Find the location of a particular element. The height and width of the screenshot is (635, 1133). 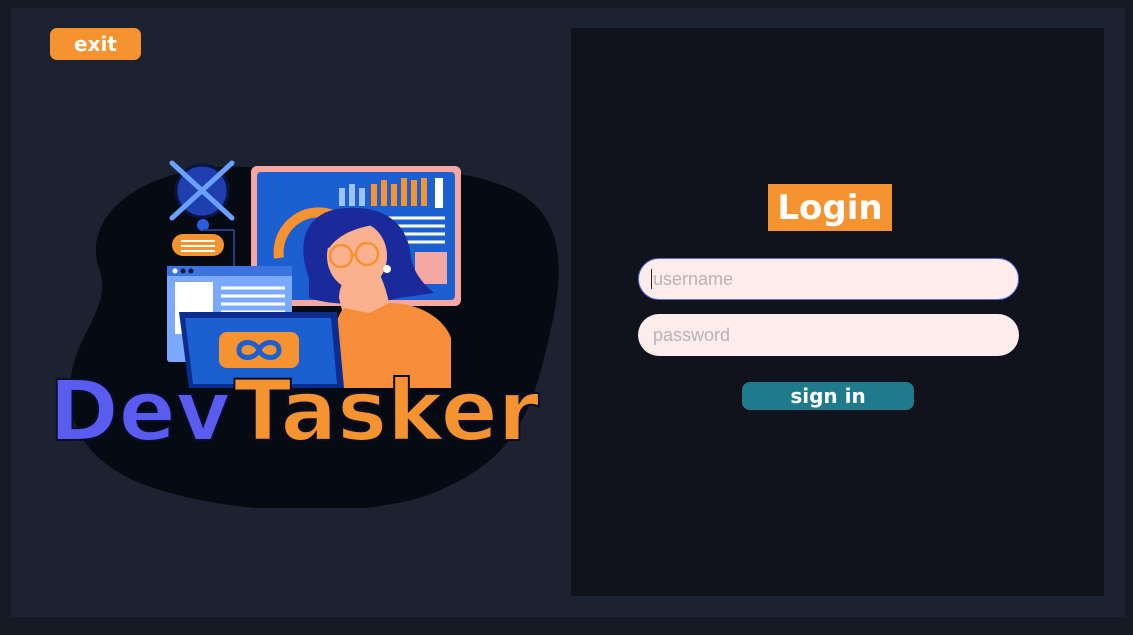

sign-in-button: sign in is located at coordinates (828, 396).